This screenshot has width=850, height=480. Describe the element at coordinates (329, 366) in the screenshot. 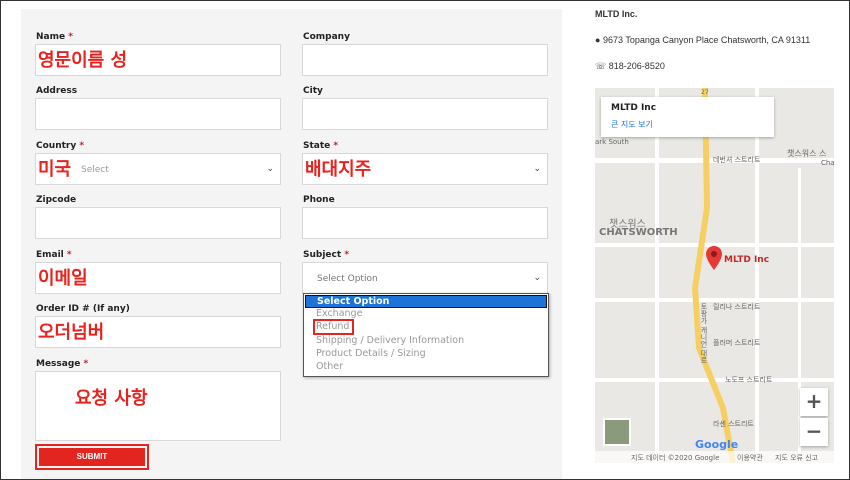

I see `subject-option: Other` at that location.